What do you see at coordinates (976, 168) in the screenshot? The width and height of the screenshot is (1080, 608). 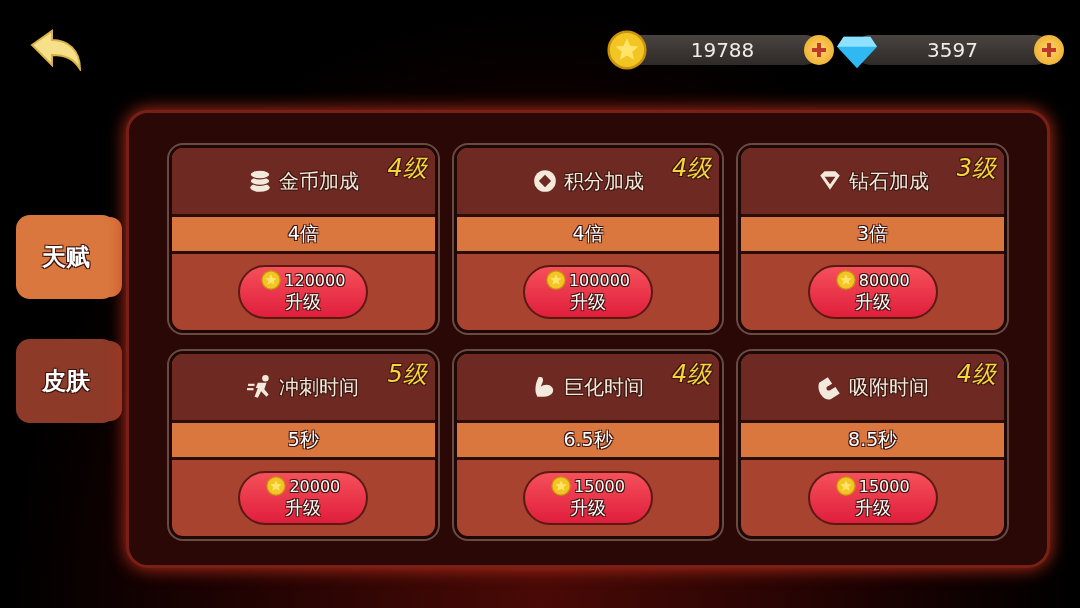 I see `level-label: 3级` at bounding box center [976, 168].